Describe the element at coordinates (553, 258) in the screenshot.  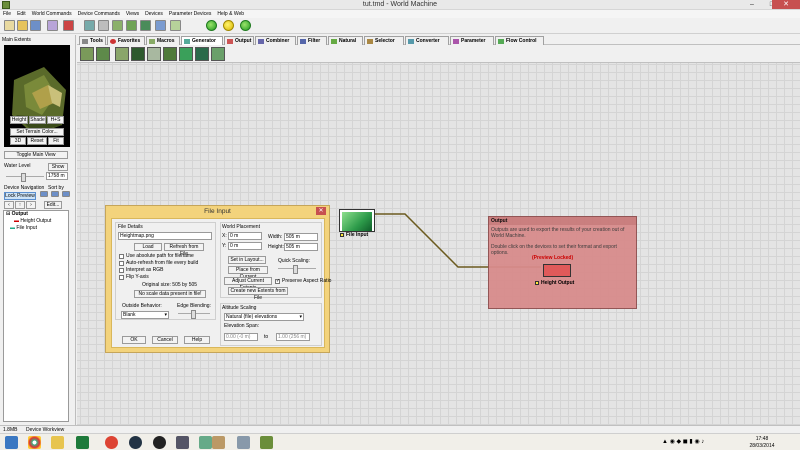
I see `preview-locked-label: (Preview Locked)` at that location.